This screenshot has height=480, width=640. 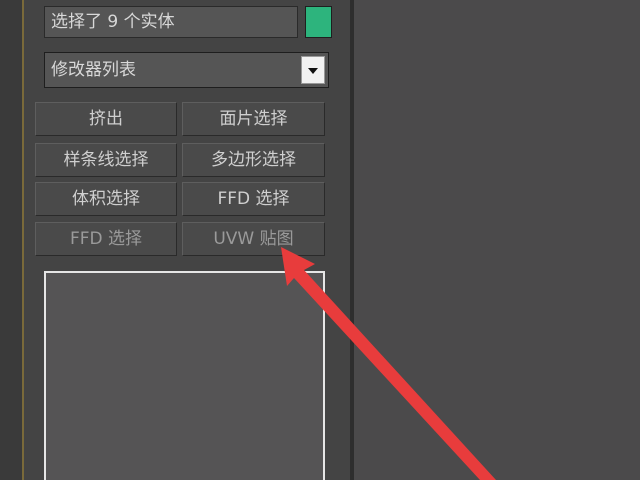 I want to click on object-name-field: 选择了 9 个实体, so click(x=171, y=22).